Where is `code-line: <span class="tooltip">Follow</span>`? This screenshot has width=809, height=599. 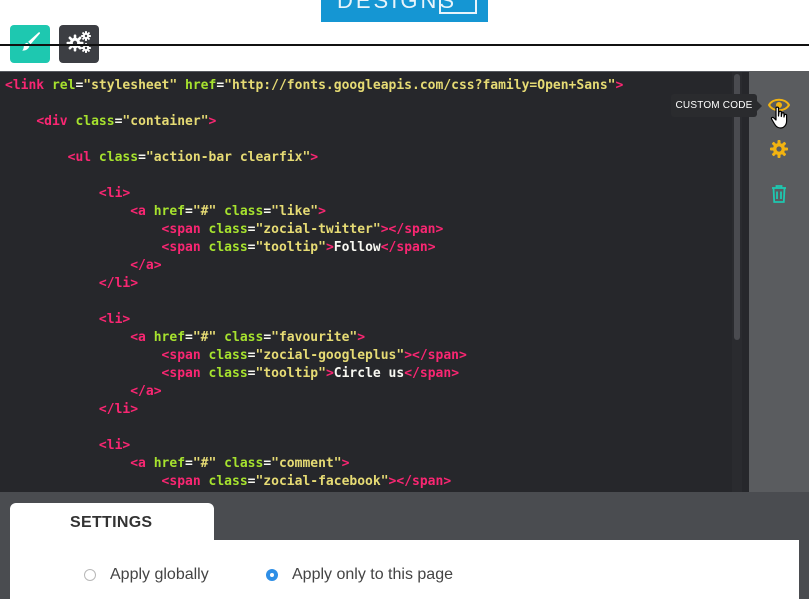
code-line: <span class="tooltip">Follow</span> is located at coordinates (298, 247).